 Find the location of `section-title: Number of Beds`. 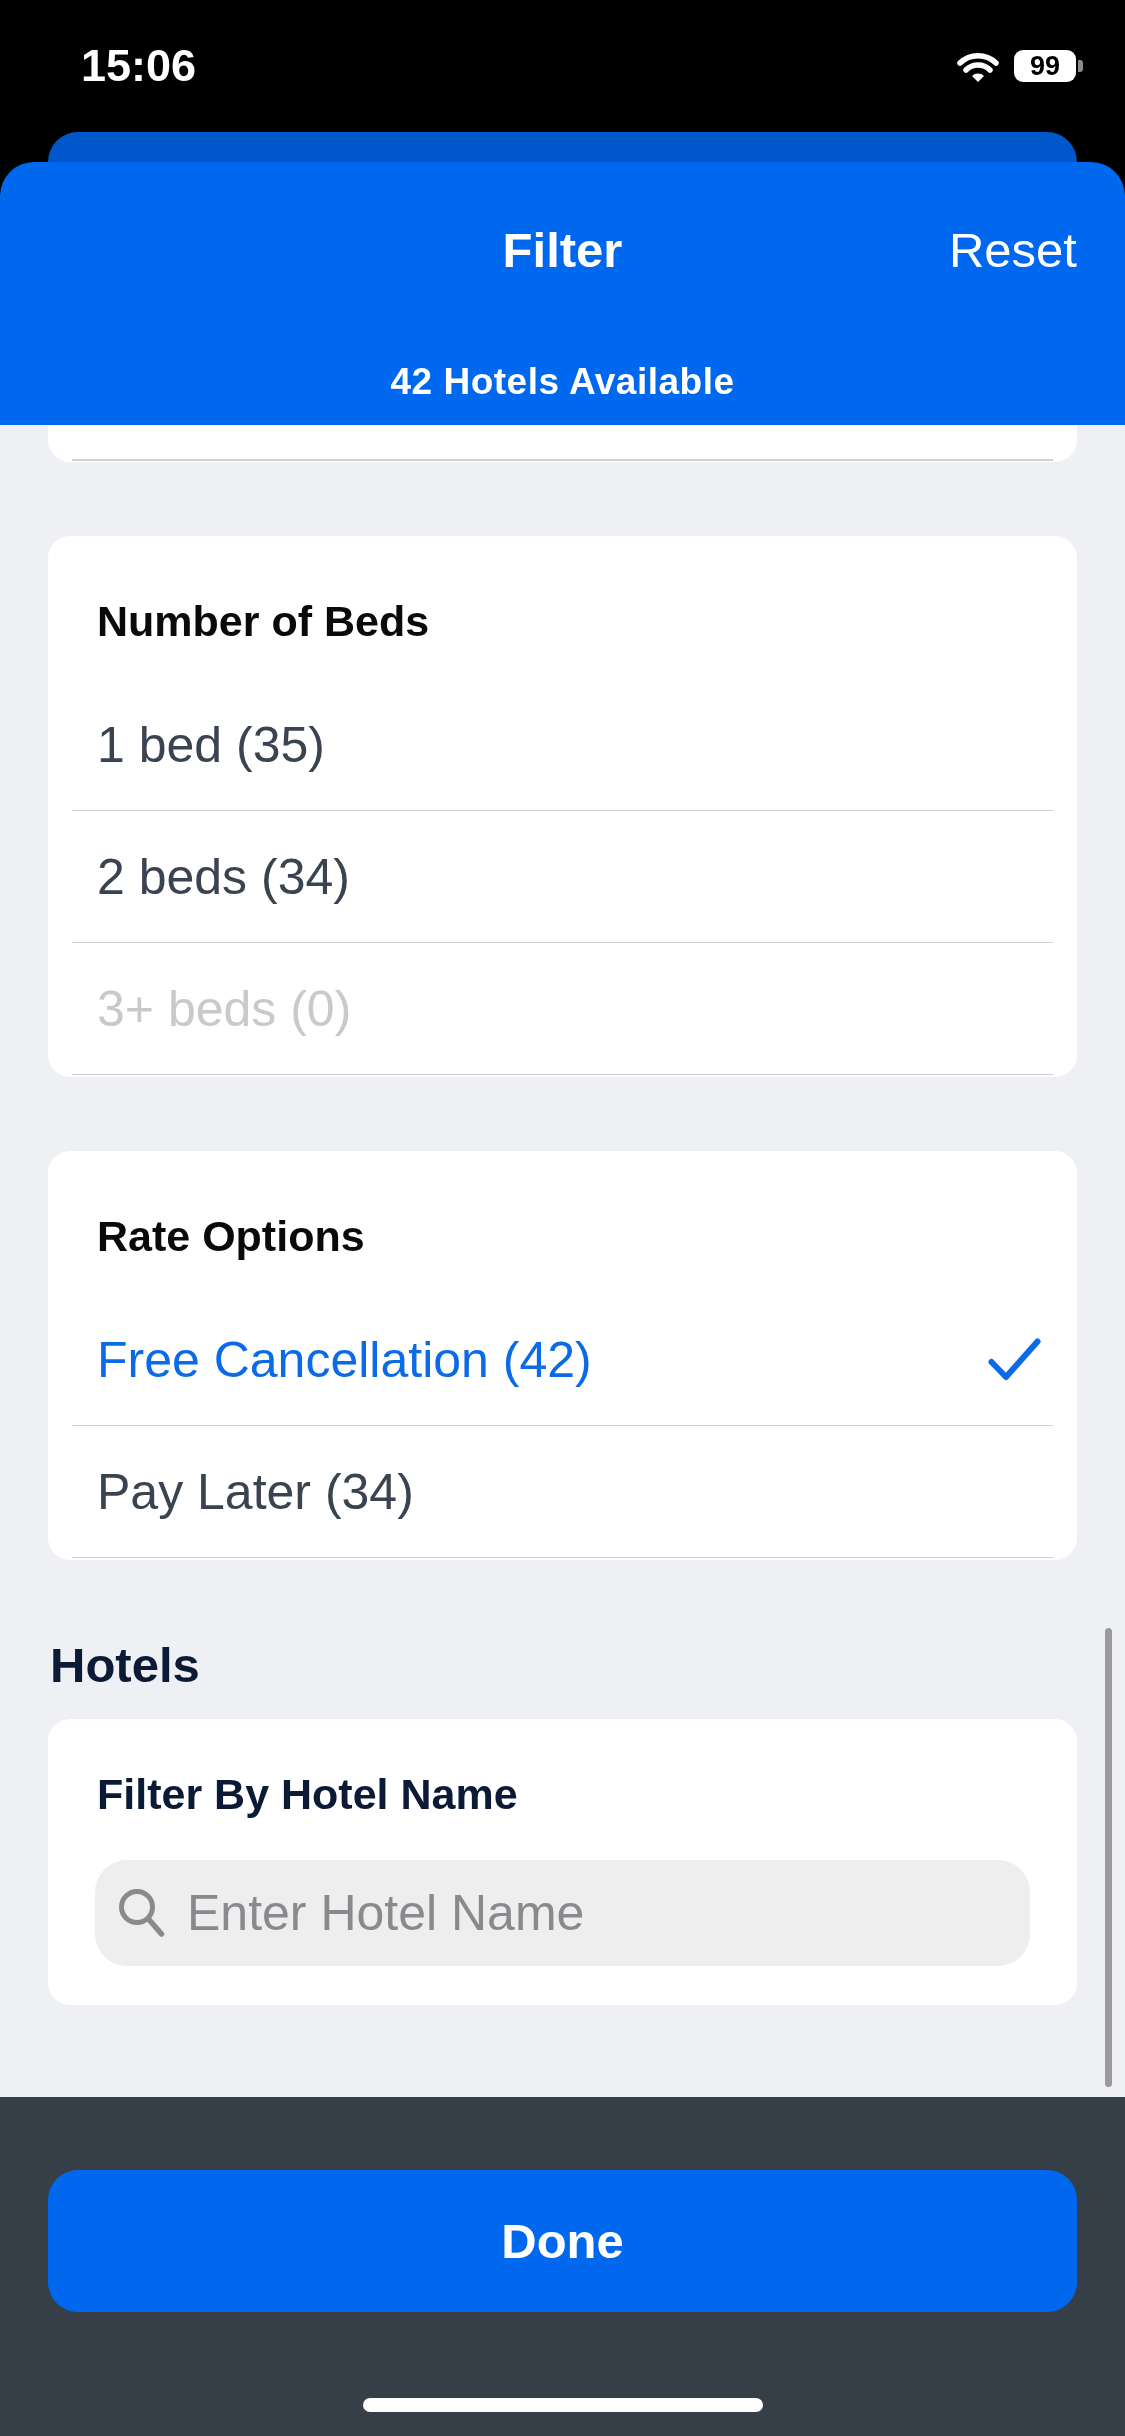

section-title: Number of Beds is located at coordinates (263, 621).